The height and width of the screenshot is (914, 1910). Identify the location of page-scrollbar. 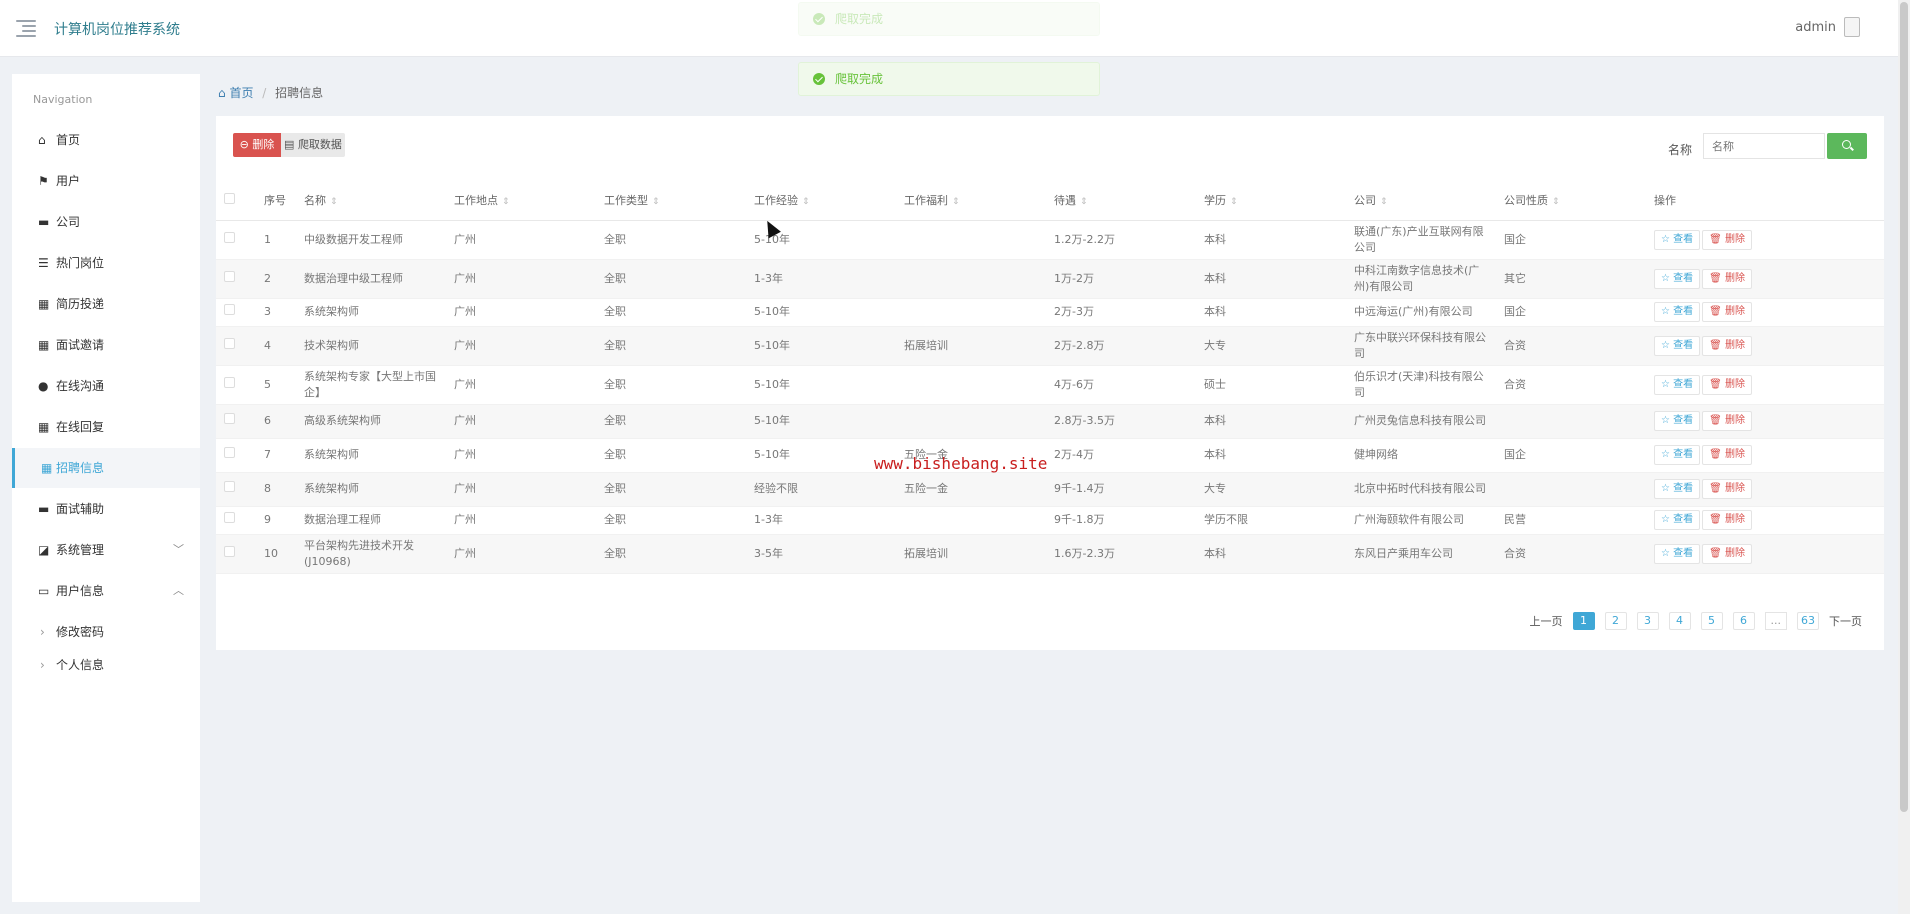
(1904, 457).